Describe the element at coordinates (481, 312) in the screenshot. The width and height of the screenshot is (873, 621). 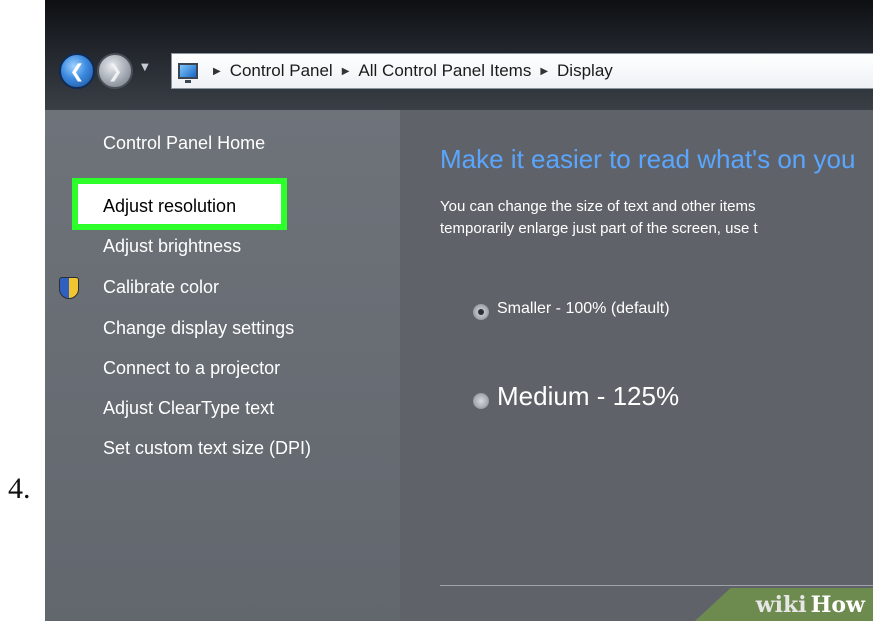
I see `radio-smaller` at that location.